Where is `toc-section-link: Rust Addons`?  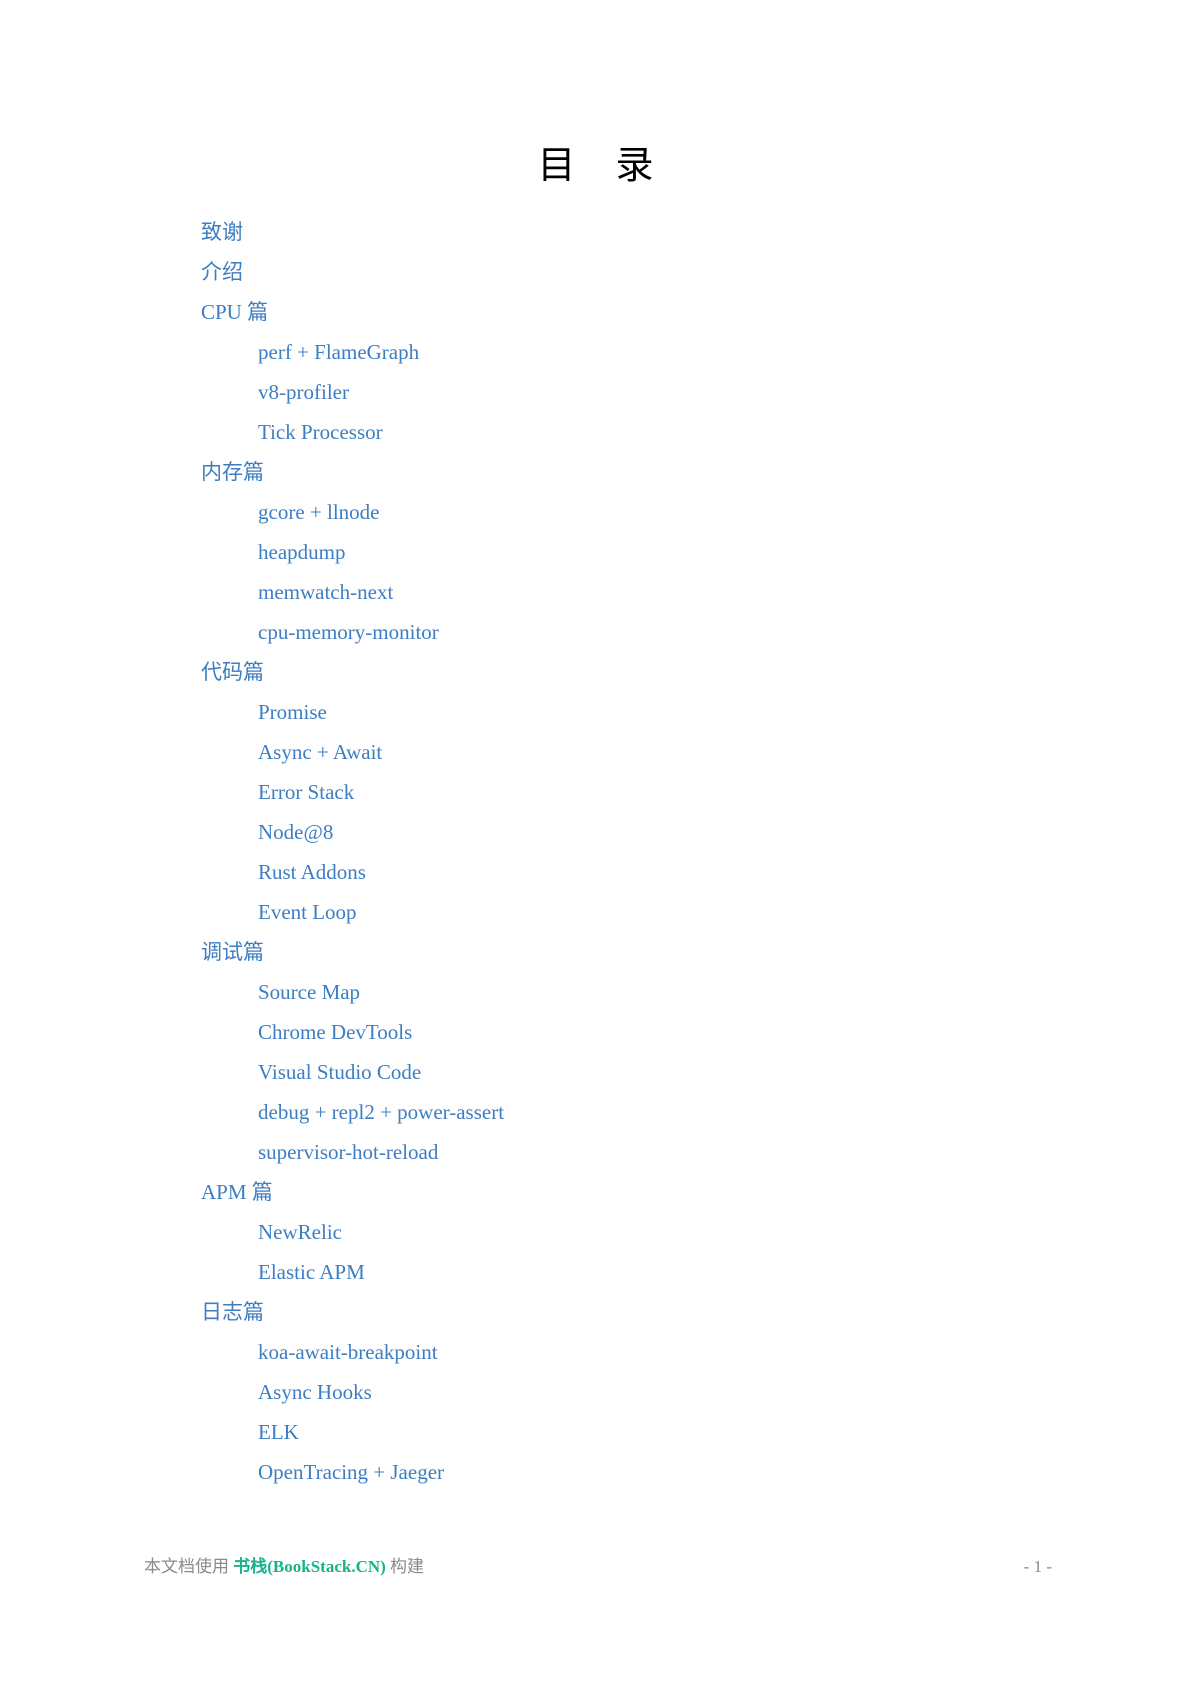 toc-section-link: Rust Addons is located at coordinates (312, 876).